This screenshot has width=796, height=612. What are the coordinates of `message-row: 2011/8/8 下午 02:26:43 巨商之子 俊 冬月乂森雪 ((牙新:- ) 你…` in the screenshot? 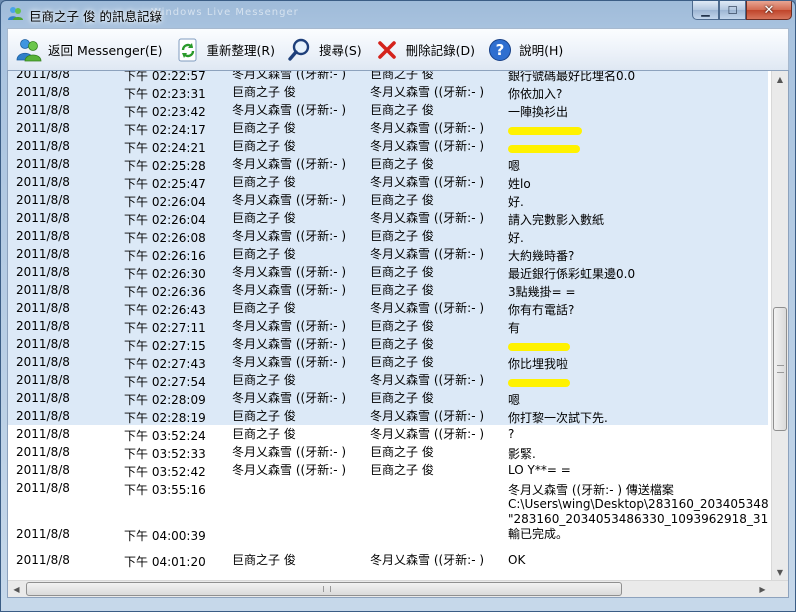 It's located at (388, 308).